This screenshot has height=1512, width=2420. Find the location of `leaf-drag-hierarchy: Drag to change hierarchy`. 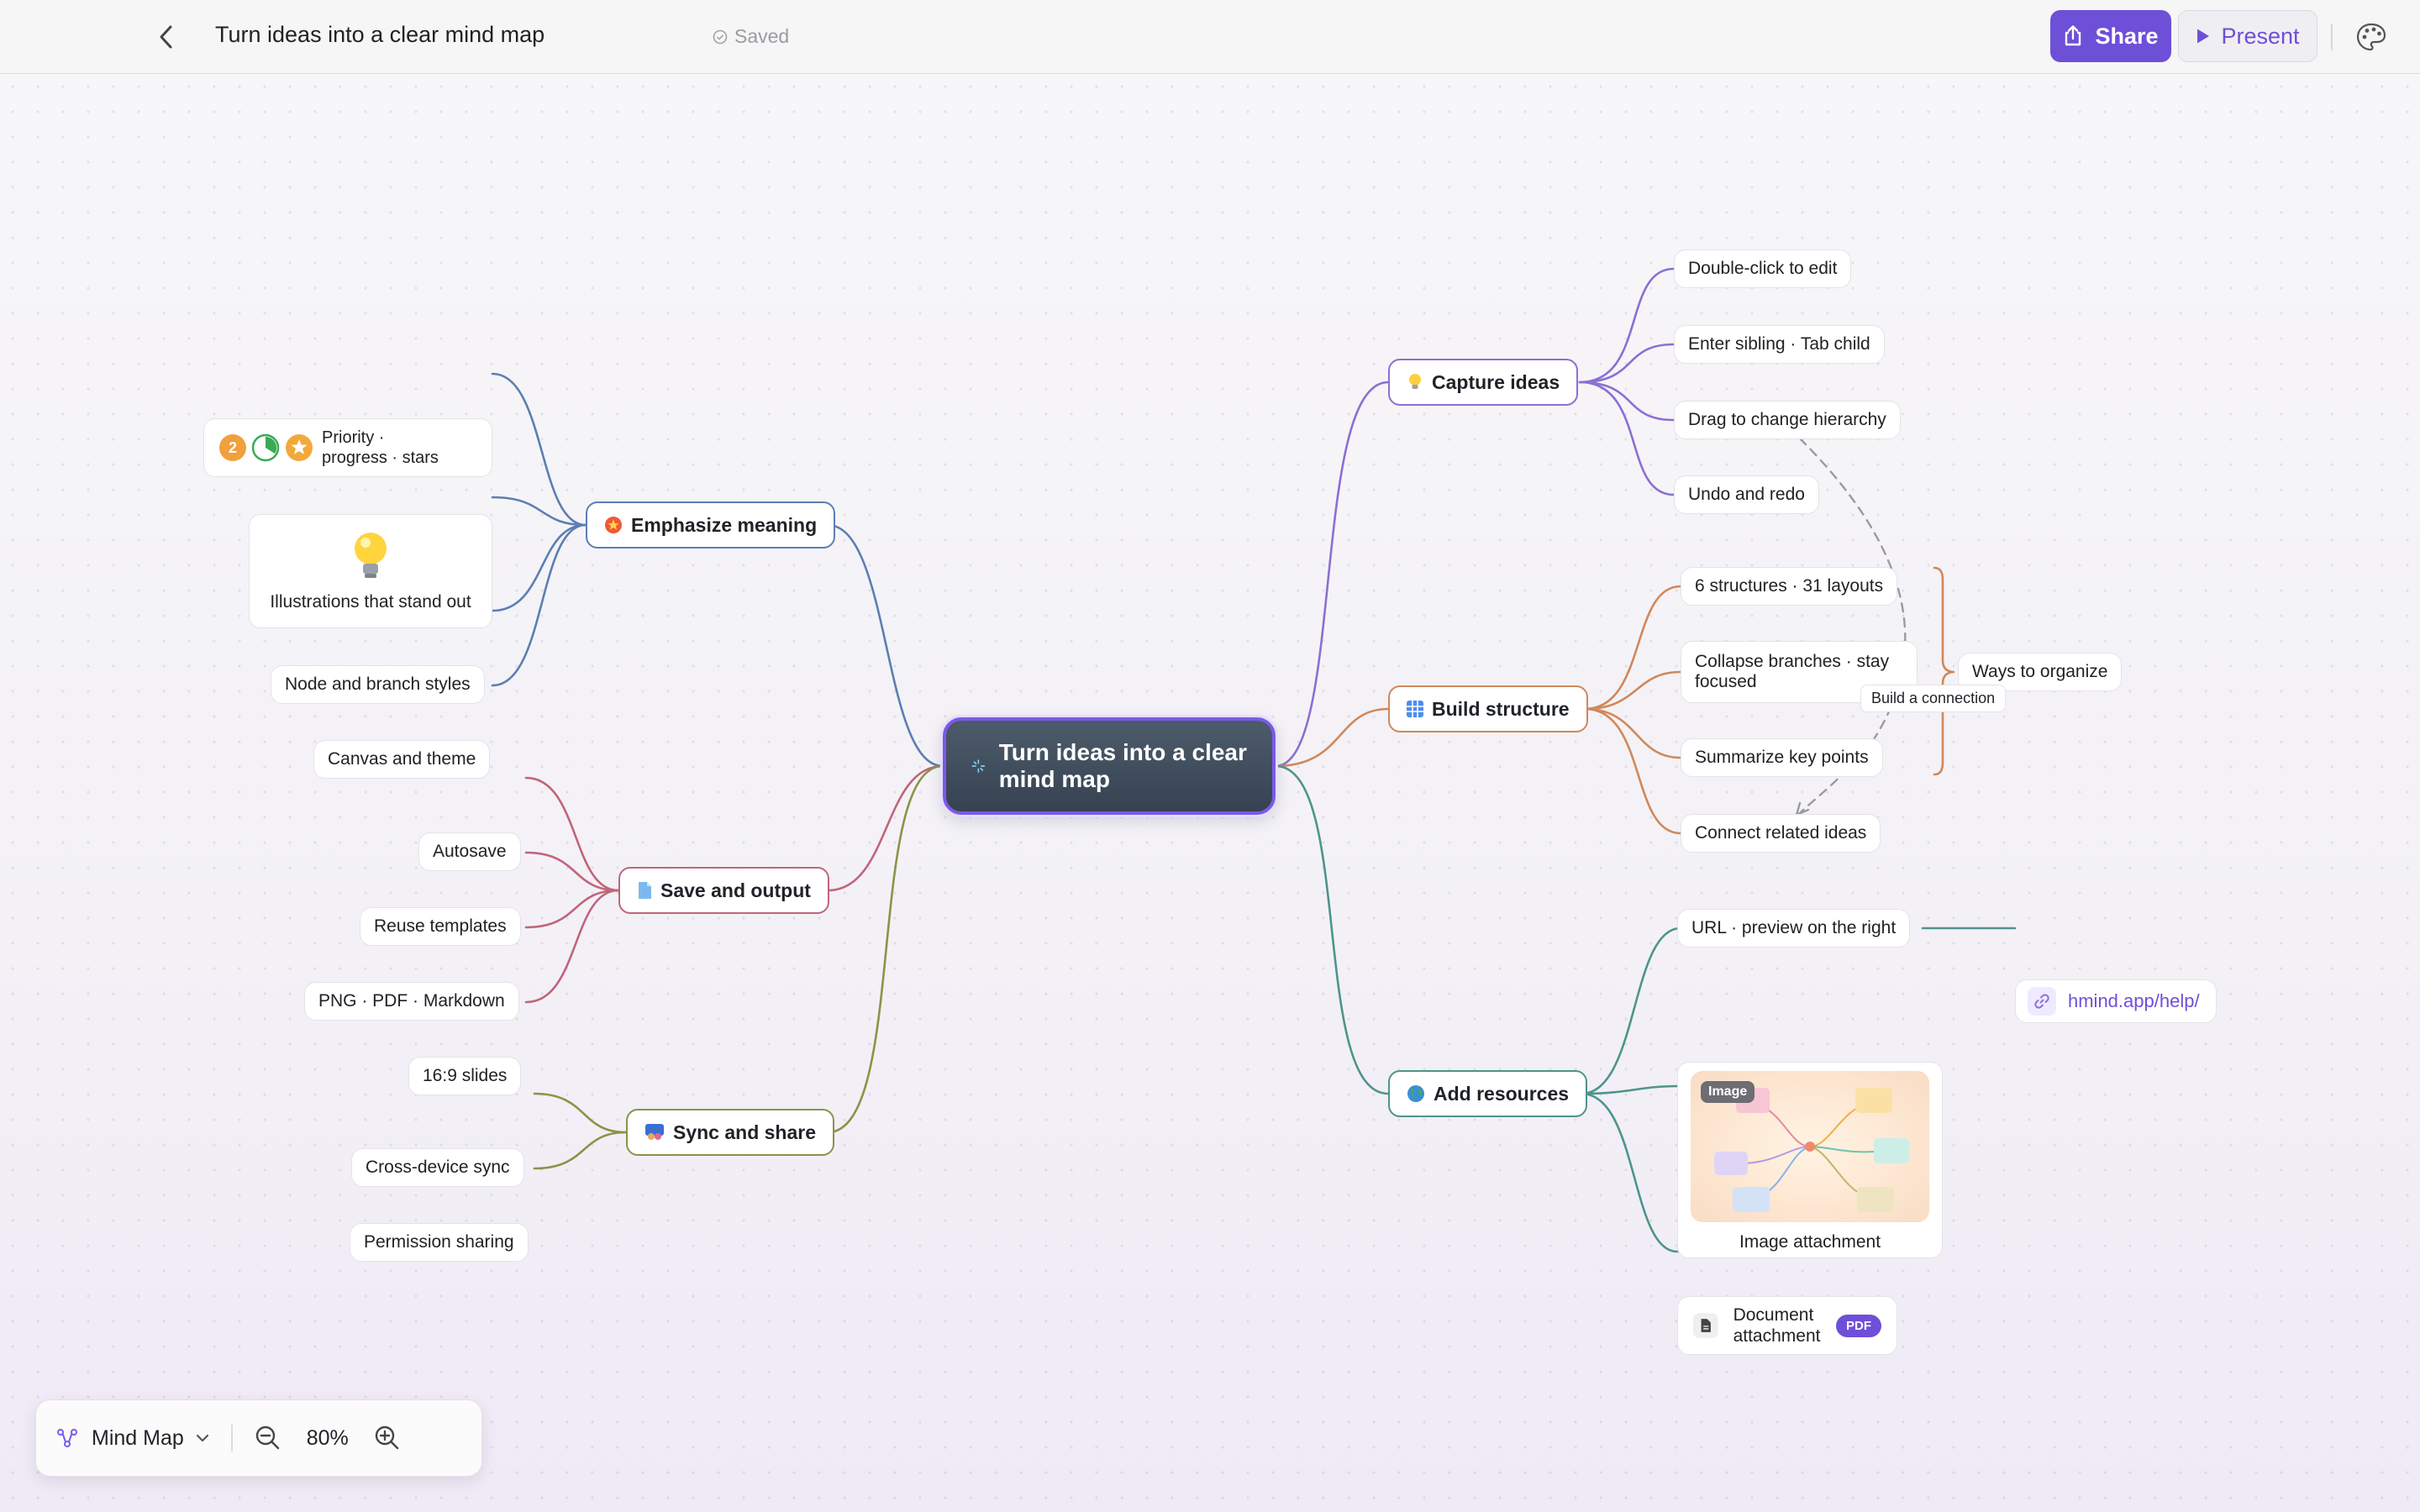

leaf-drag-hierarchy: Drag to change hierarchy is located at coordinates (1788, 420).